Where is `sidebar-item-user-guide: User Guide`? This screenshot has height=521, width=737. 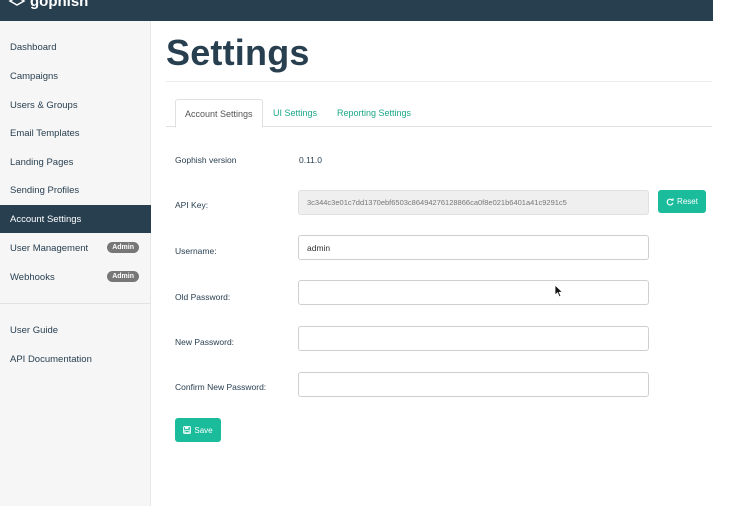 sidebar-item-user-guide: User Guide is located at coordinates (75, 330).